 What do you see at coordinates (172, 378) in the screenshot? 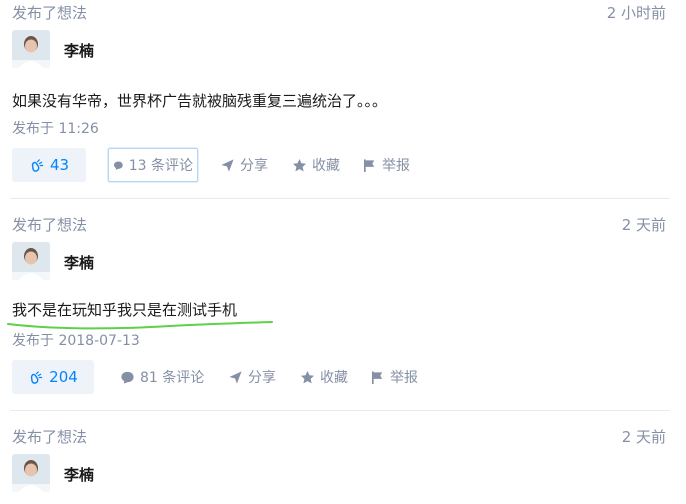
I see `comment-count: 81 条评论` at bounding box center [172, 378].